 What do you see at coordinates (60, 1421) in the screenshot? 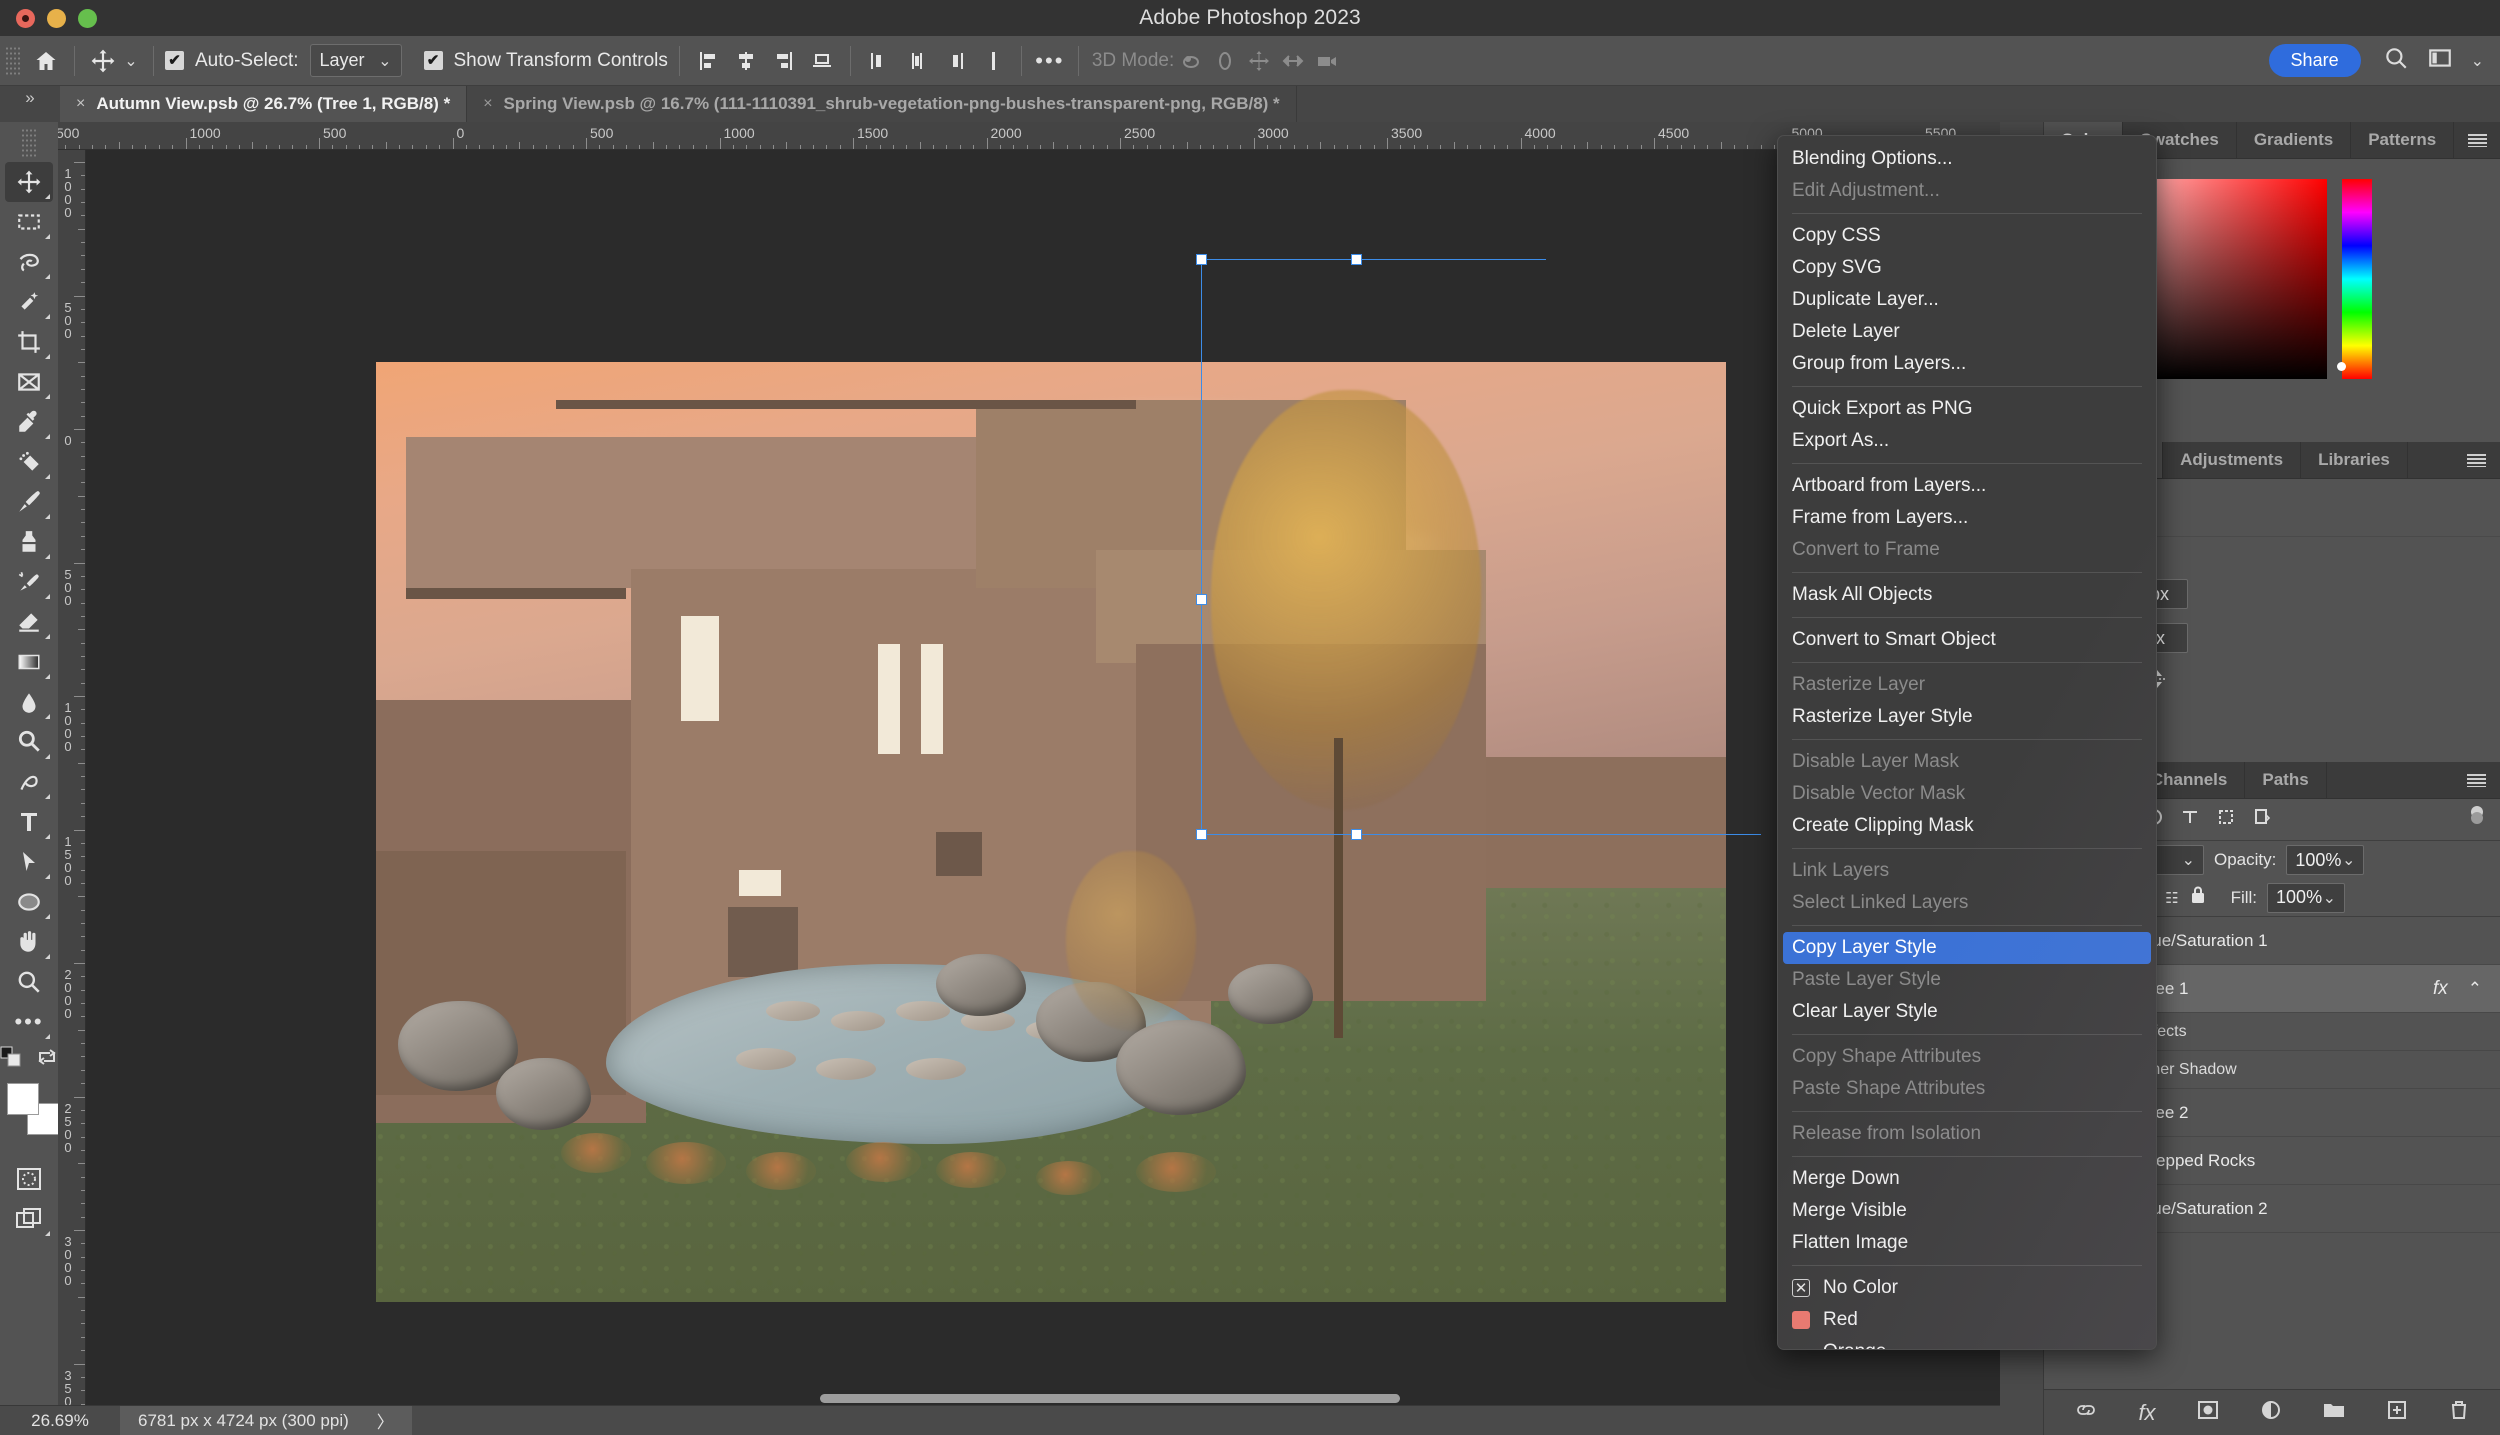
I see `zoom-level: 26.69%` at bounding box center [60, 1421].